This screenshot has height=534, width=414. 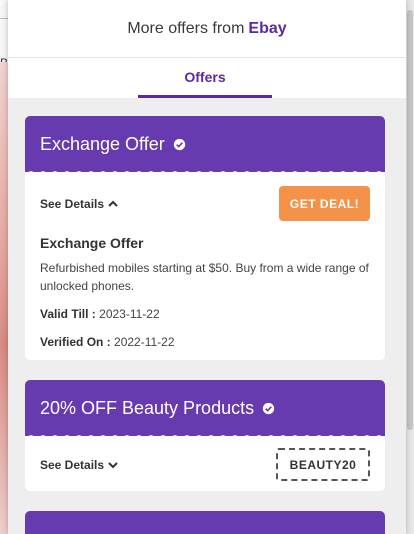 I want to click on offer-card-header, so click(x=205, y=522).